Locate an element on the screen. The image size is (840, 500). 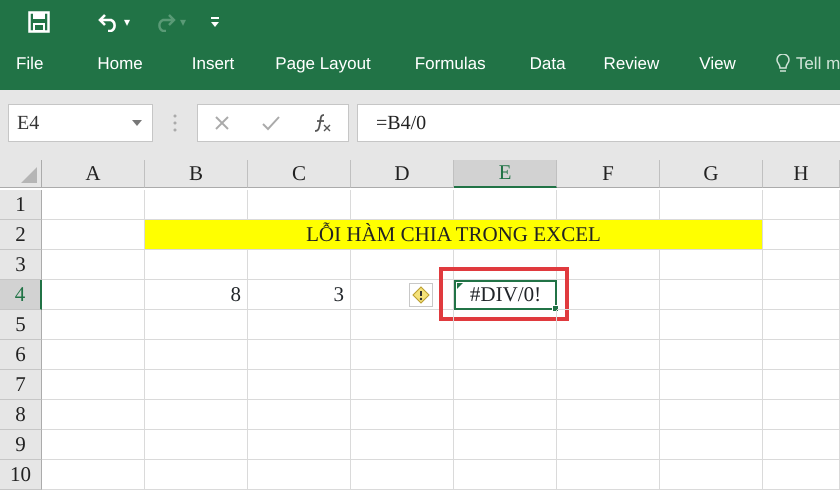
ribbon-tab: Review is located at coordinates (632, 64).